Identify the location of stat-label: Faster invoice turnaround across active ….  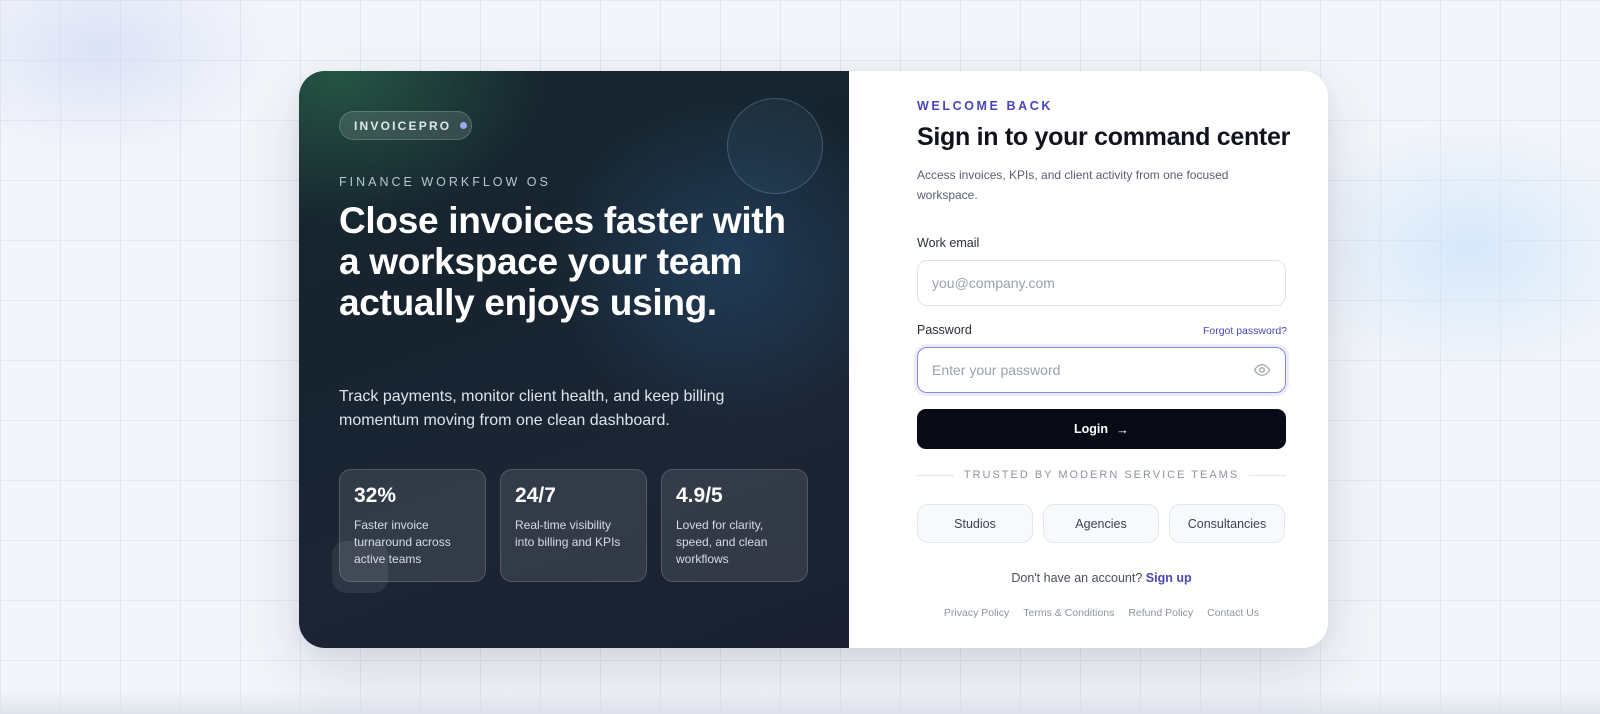
(402, 542).